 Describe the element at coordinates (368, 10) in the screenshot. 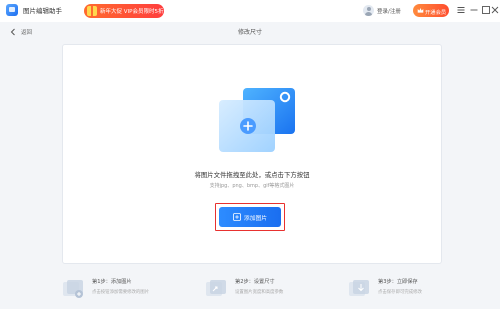

I see `avatar` at that location.